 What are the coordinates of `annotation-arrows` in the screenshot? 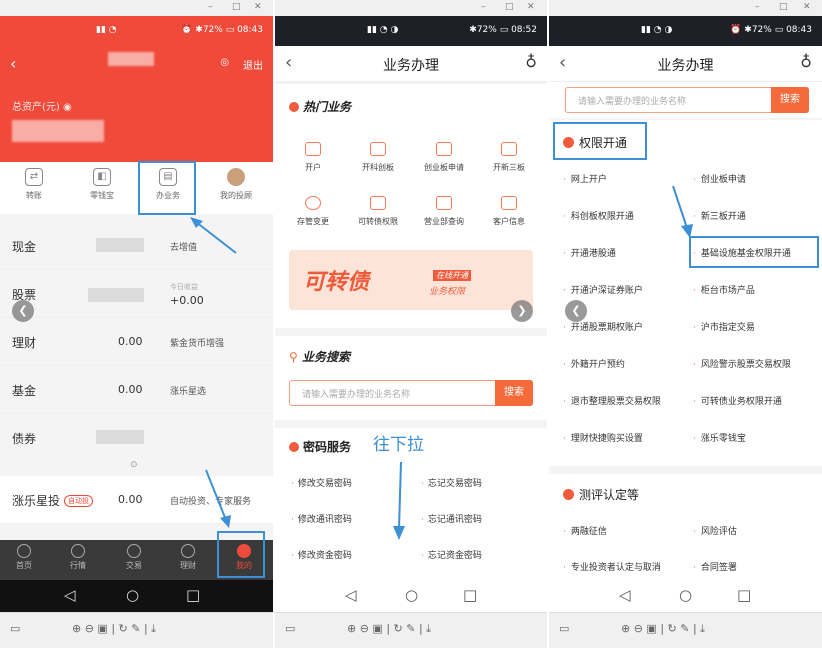 It's located at (213, 372).